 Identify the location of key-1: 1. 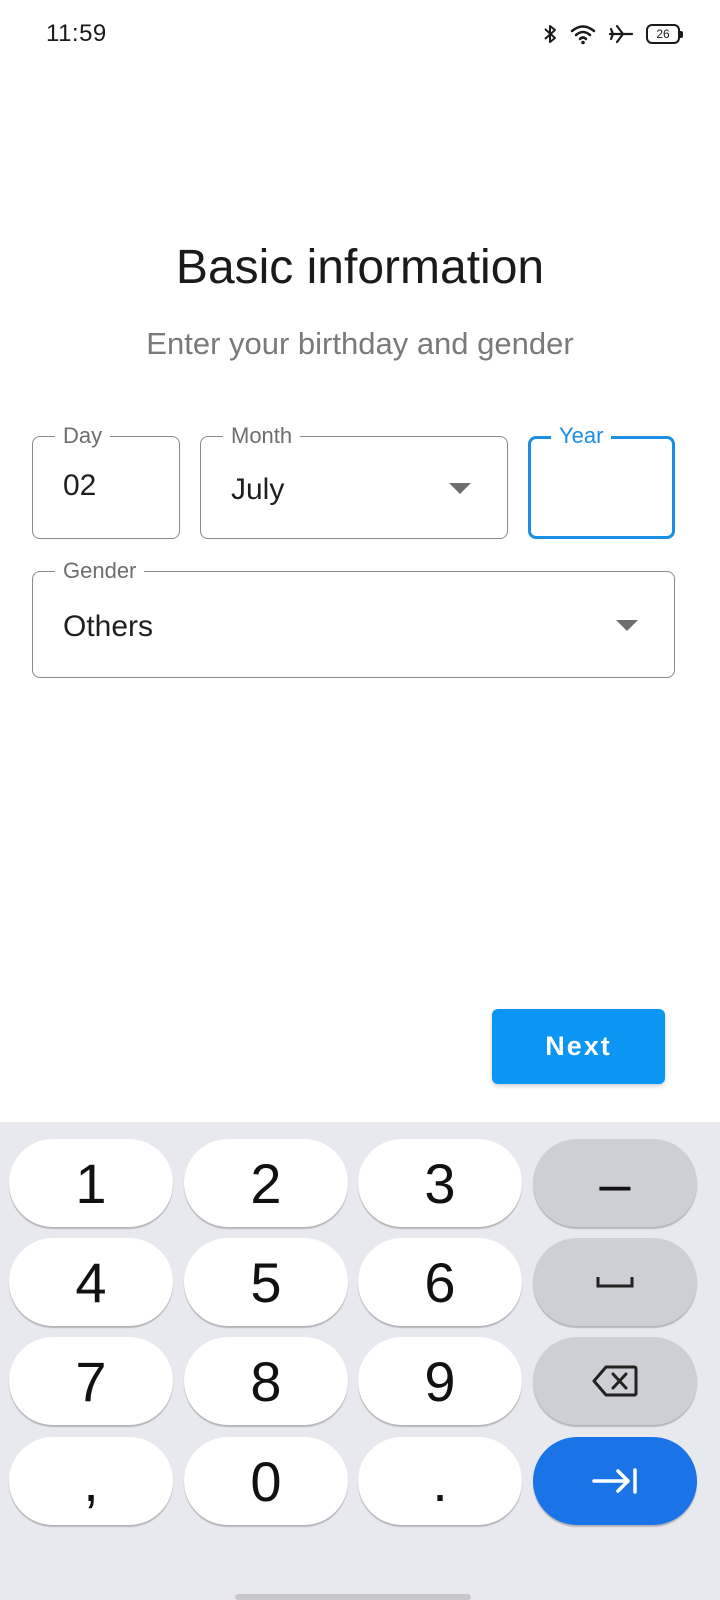
(91, 1183).